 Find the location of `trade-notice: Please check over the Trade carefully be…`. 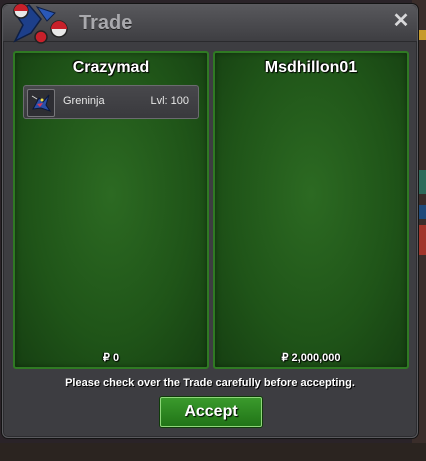

trade-notice: Please check over the Trade carefully be… is located at coordinates (210, 383).